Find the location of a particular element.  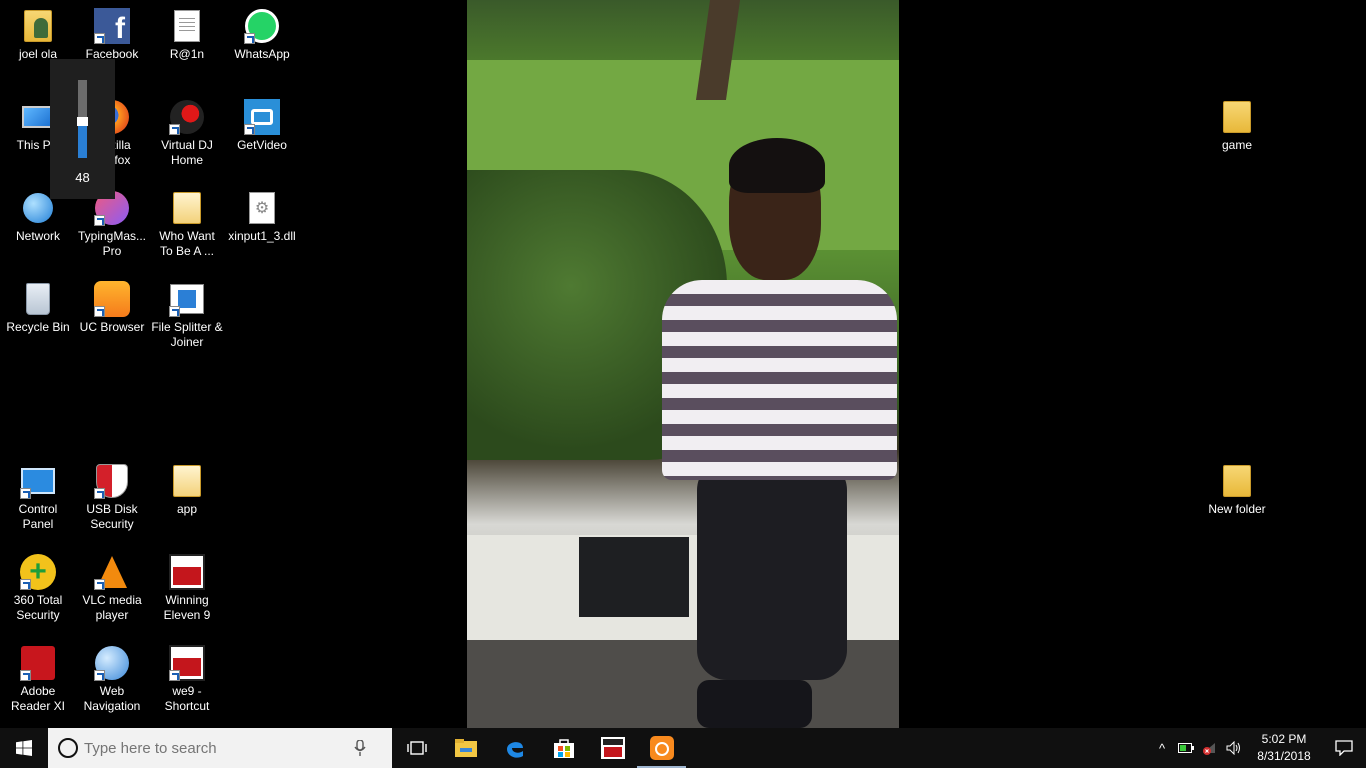

winning-eleven-taskbar-button is located at coordinates (612, 748).